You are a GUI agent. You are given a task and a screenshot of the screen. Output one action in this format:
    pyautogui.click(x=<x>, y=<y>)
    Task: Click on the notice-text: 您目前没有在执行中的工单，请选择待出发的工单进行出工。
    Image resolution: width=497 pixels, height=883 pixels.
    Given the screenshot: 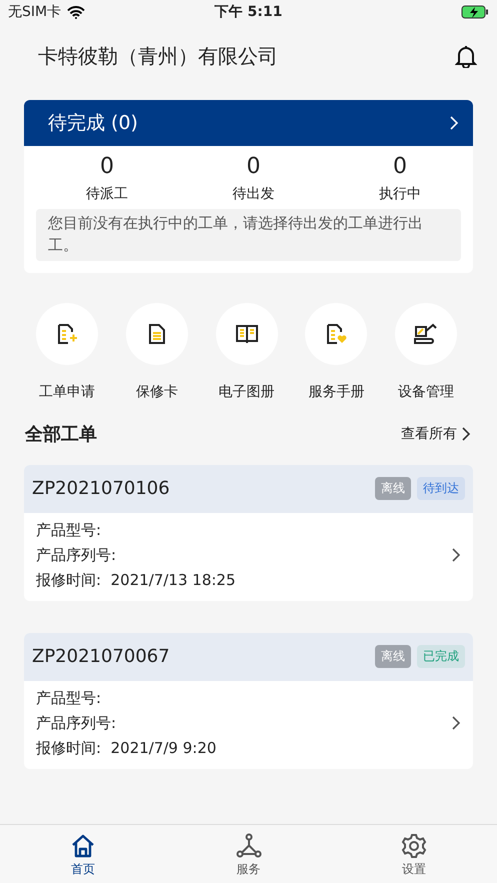 What is the action you would take?
    pyautogui.click(x=248, y=234)
    